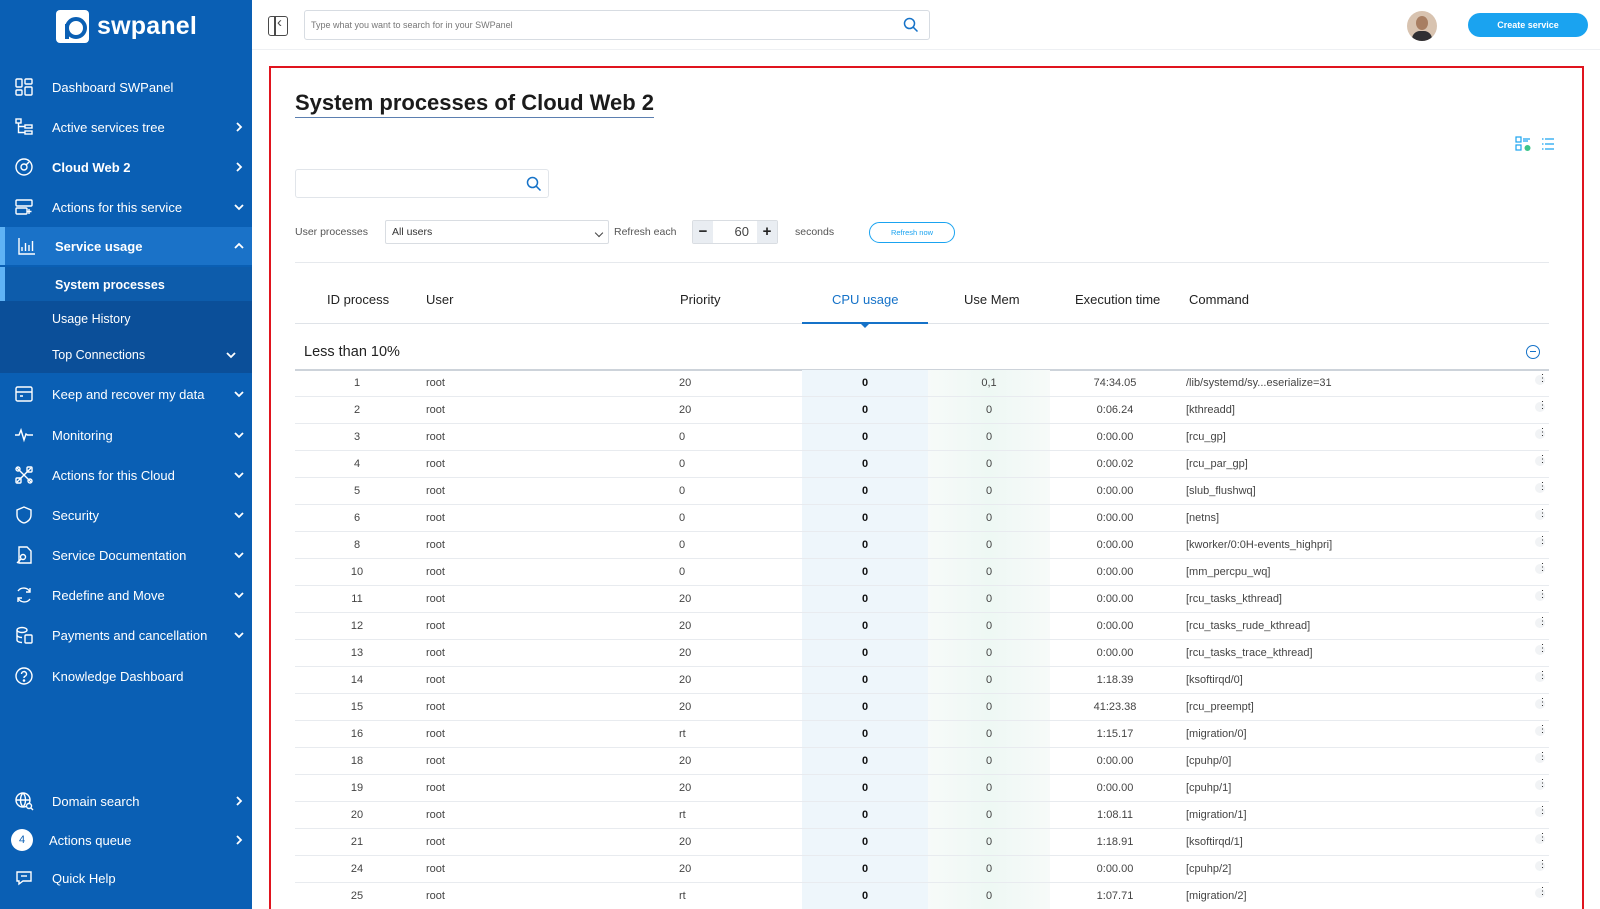  Describe the element at coordinates (922, 437) in the screenshot. I see `table-row: 3 root 0 0 0 0:00.00 [rcu_gp]` at that location.